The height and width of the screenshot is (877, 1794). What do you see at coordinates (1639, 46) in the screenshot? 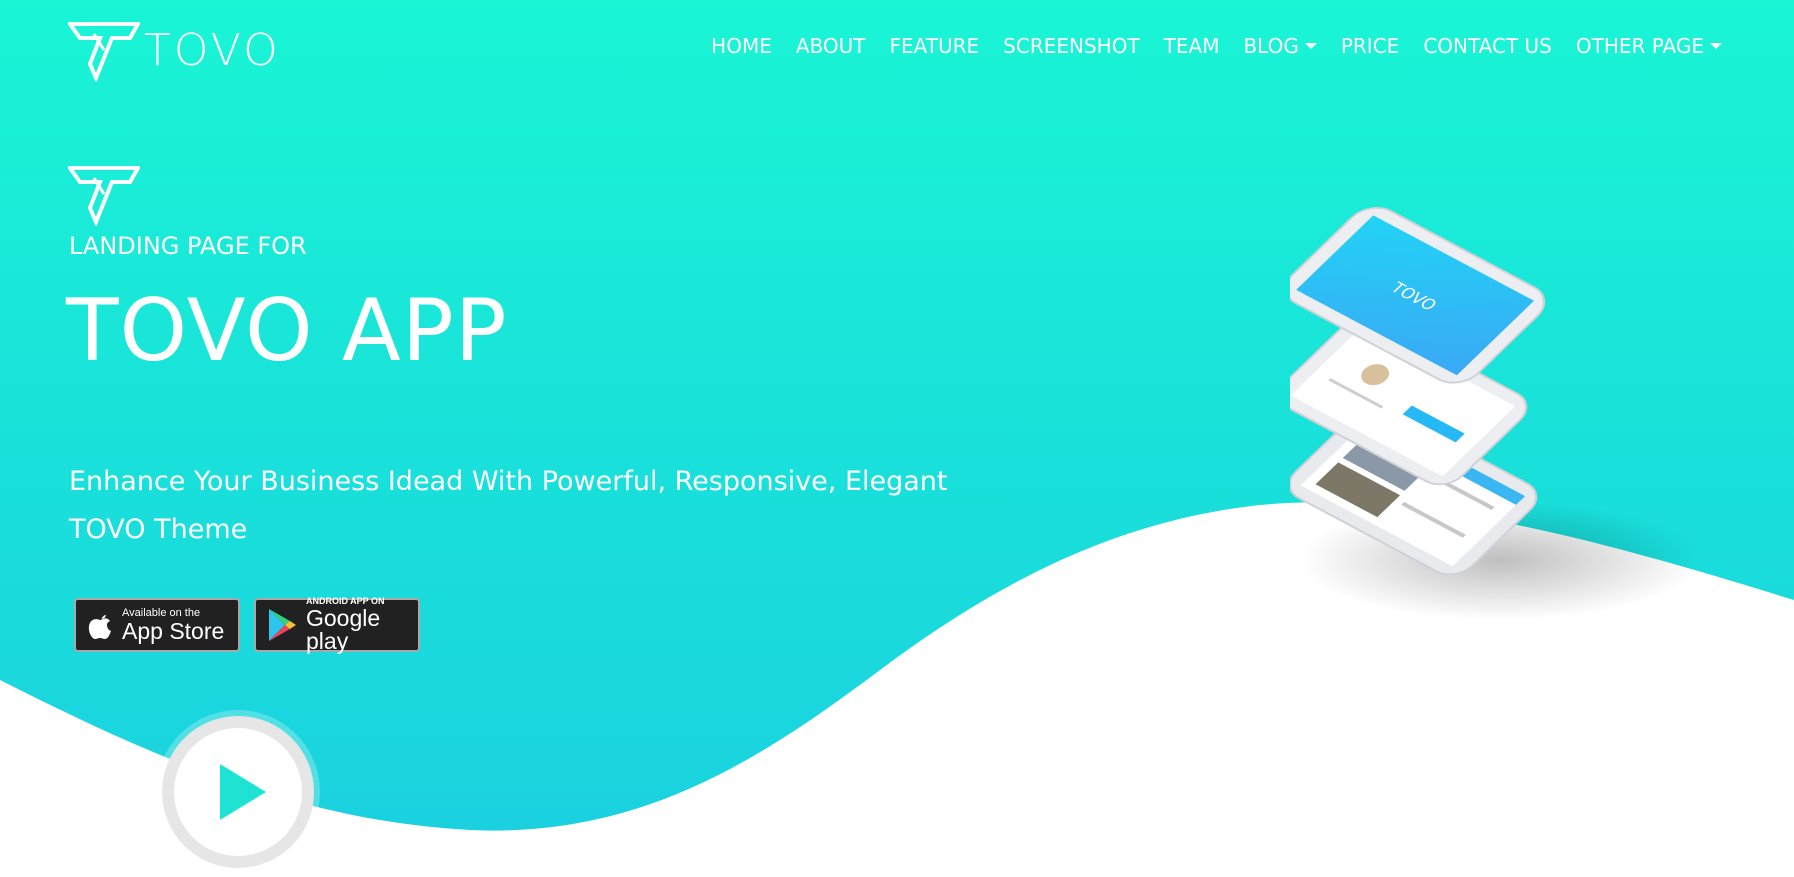
I see `nav-other-page-label: OTHER PAGE` at bounding box center [1639, 46].